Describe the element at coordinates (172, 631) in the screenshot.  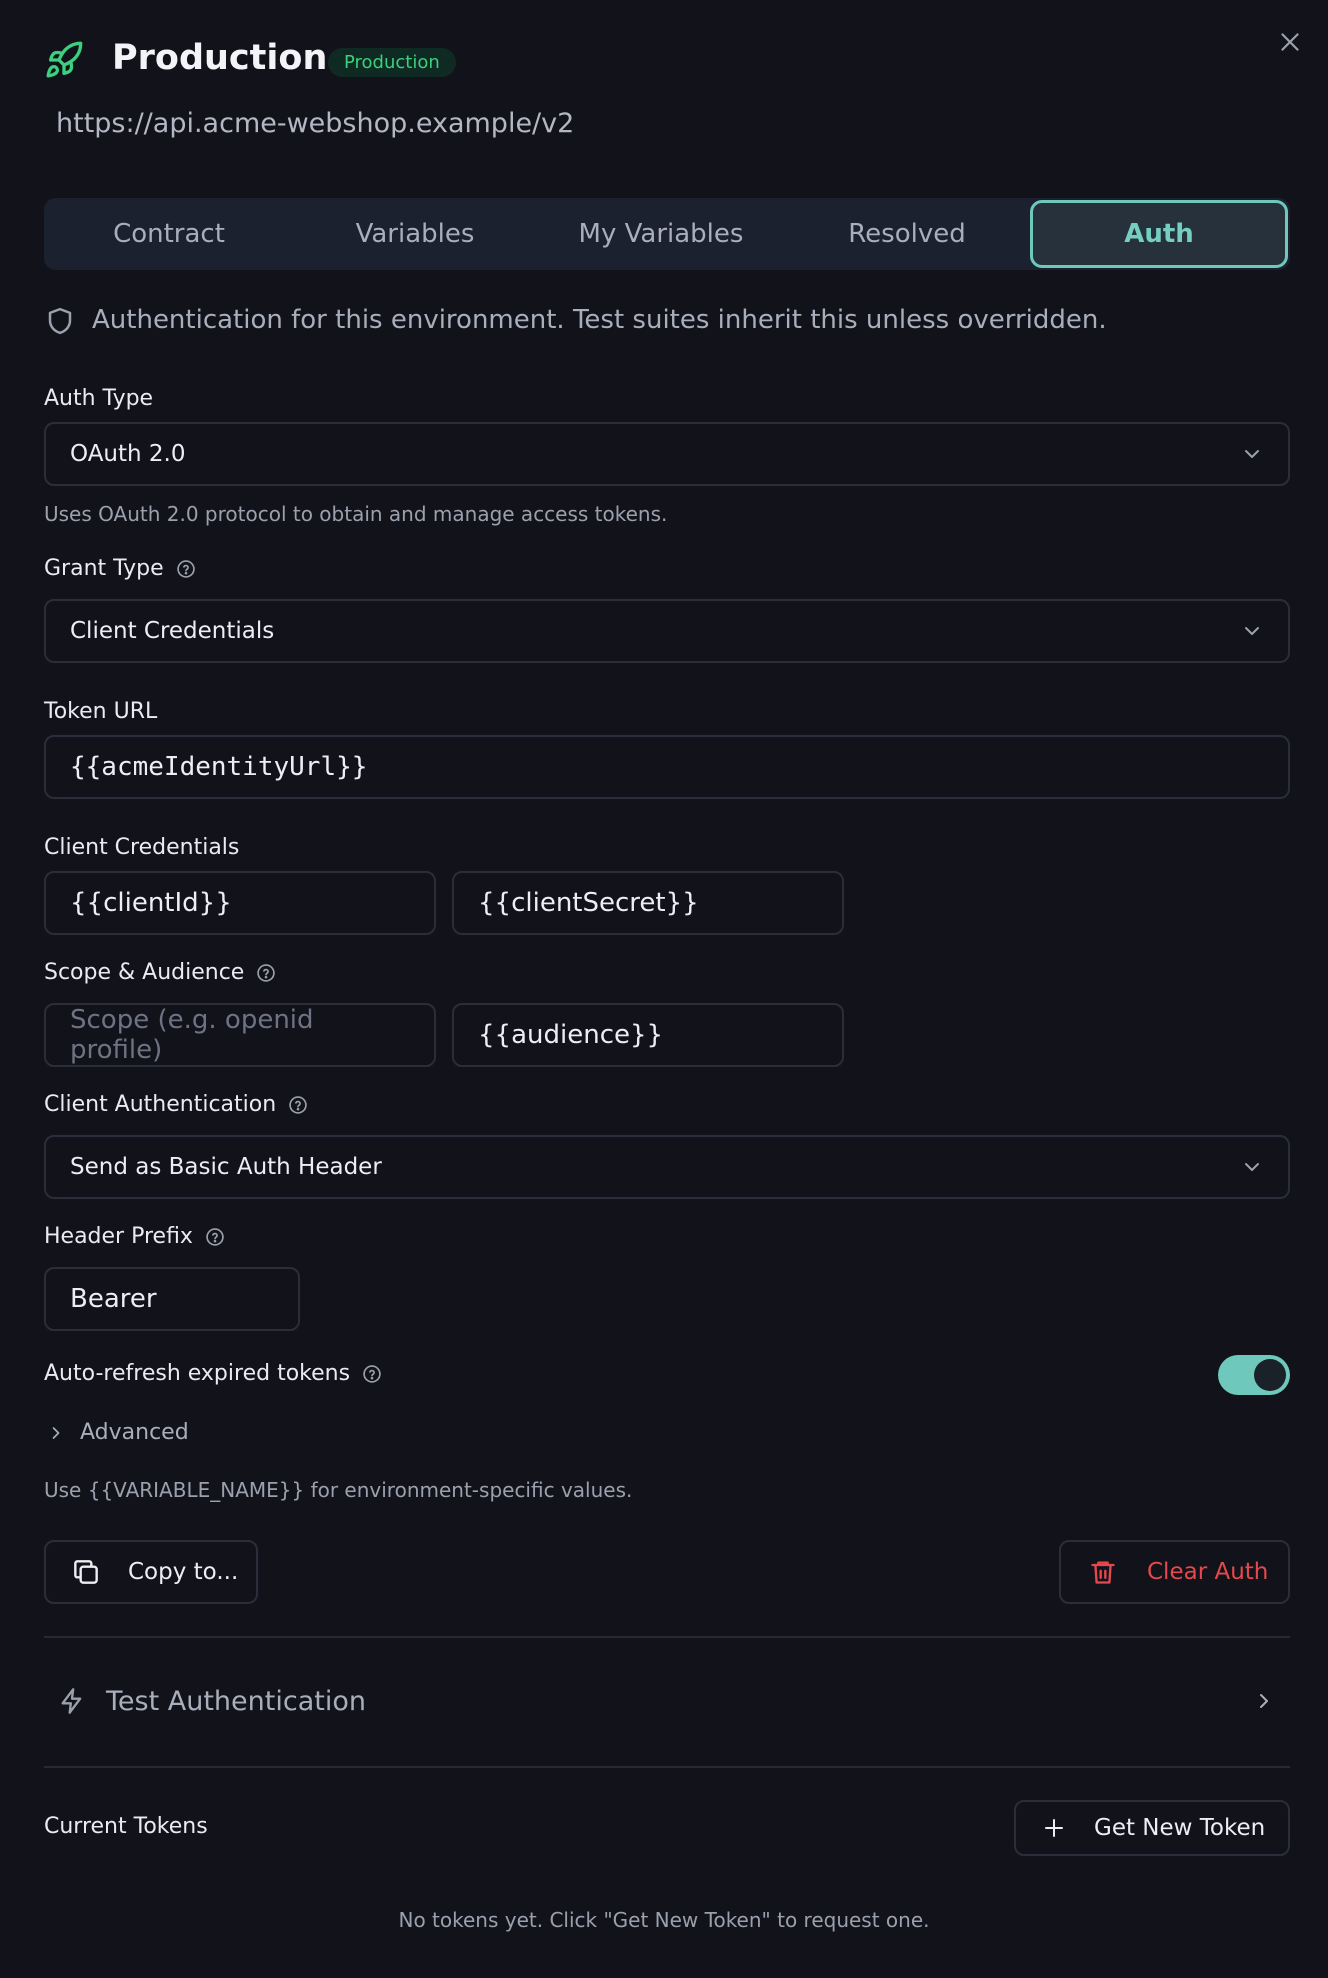
I see `grant-type-value: Client Credentials` at that location.